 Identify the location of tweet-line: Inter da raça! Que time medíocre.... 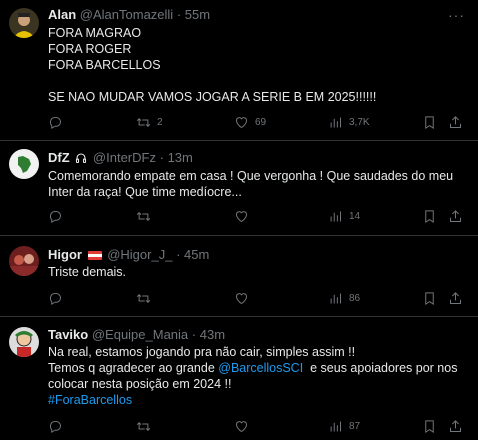
(145, 192).